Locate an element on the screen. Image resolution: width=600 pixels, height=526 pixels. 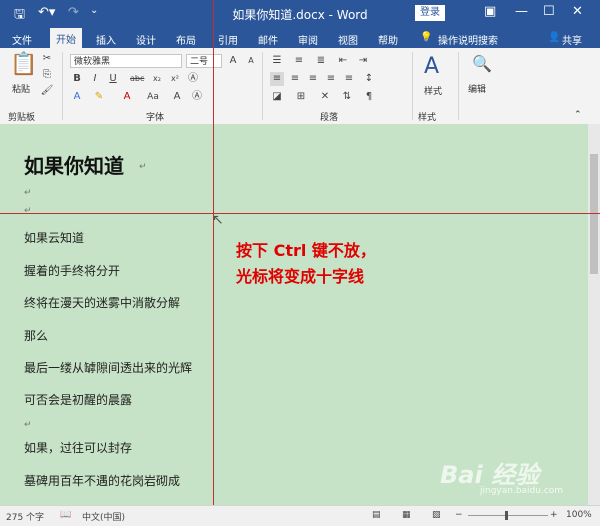
zoom-slider is located at coordinates (508, 515).